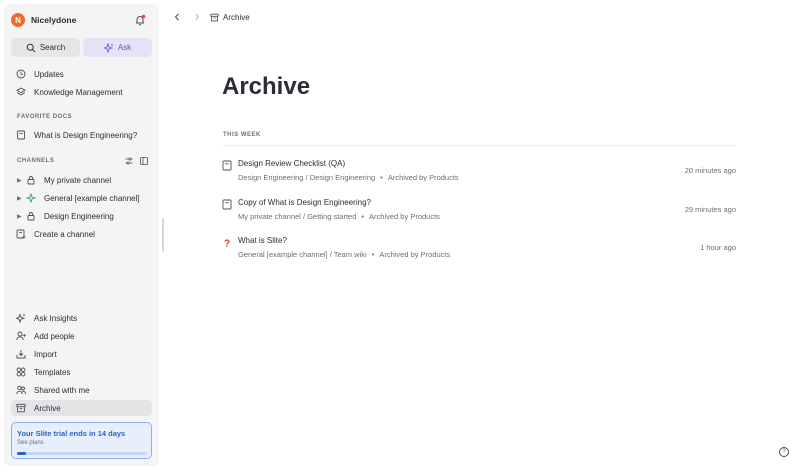  I want to click on trial-progress-bar, so click(82, 453).